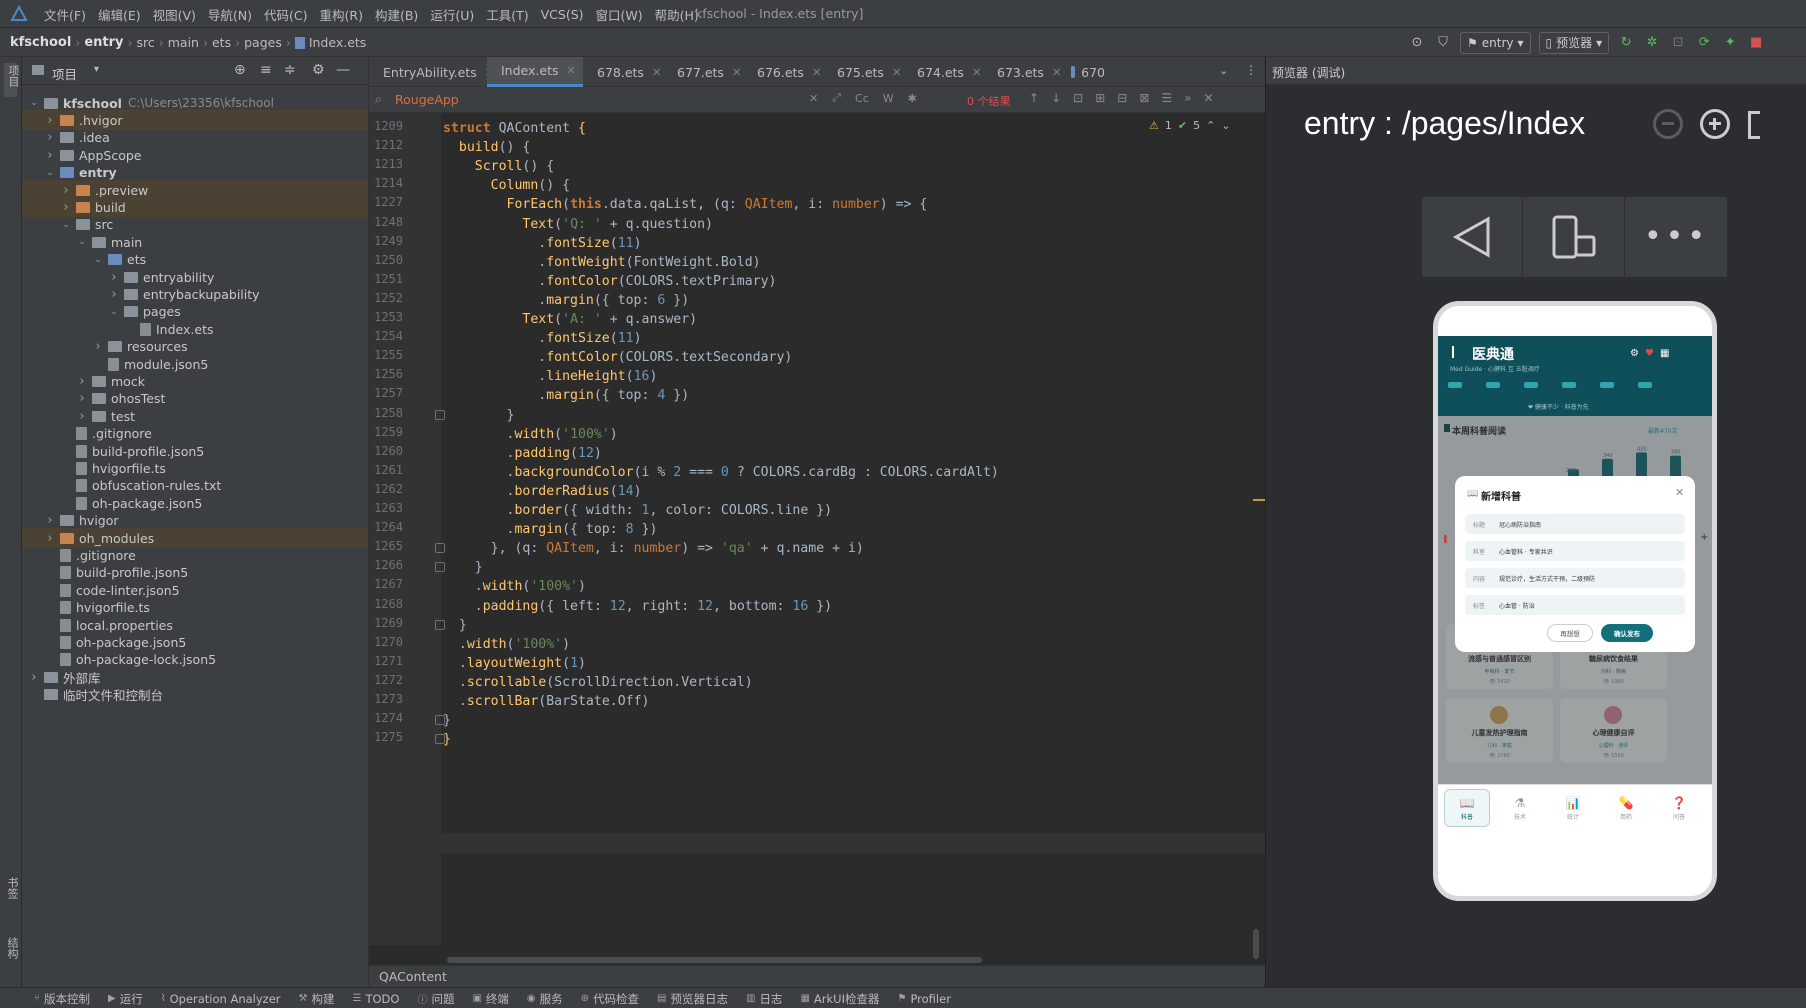 This screenshot has height=1008, width=1806. I want to click on cancel-button: 再想想, so click(1570, 633).